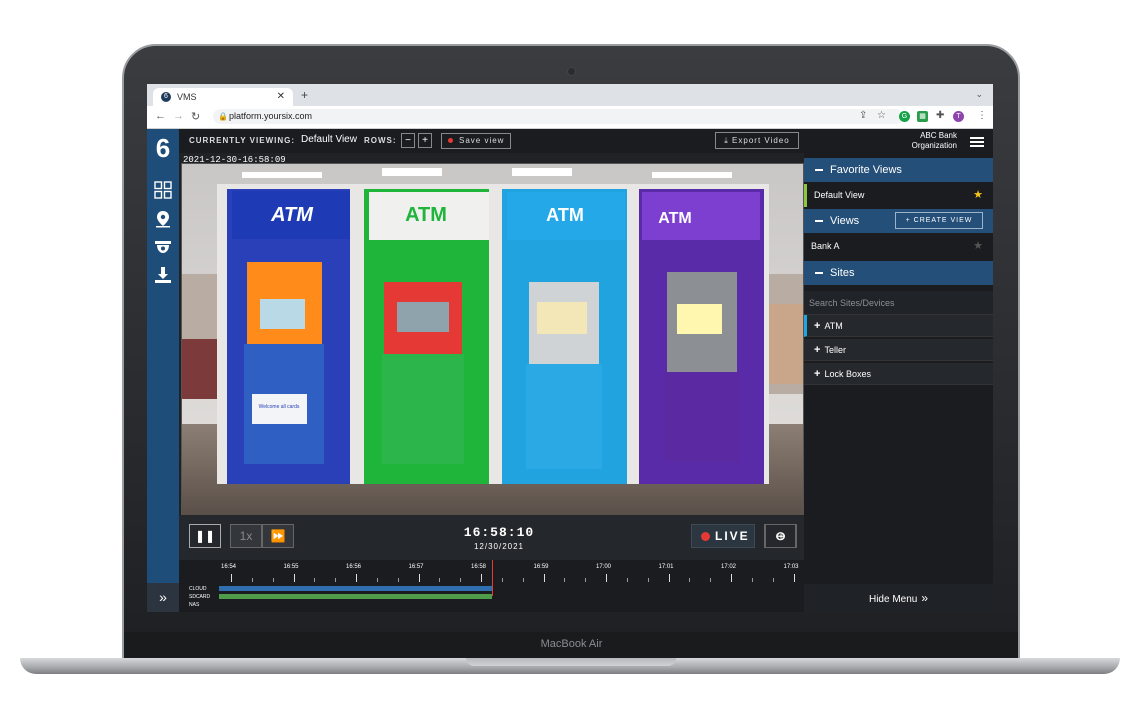 The width and height of the screenshot is (1143, 720). I want to click on track-label-nas: NAS, so click(194, 605).